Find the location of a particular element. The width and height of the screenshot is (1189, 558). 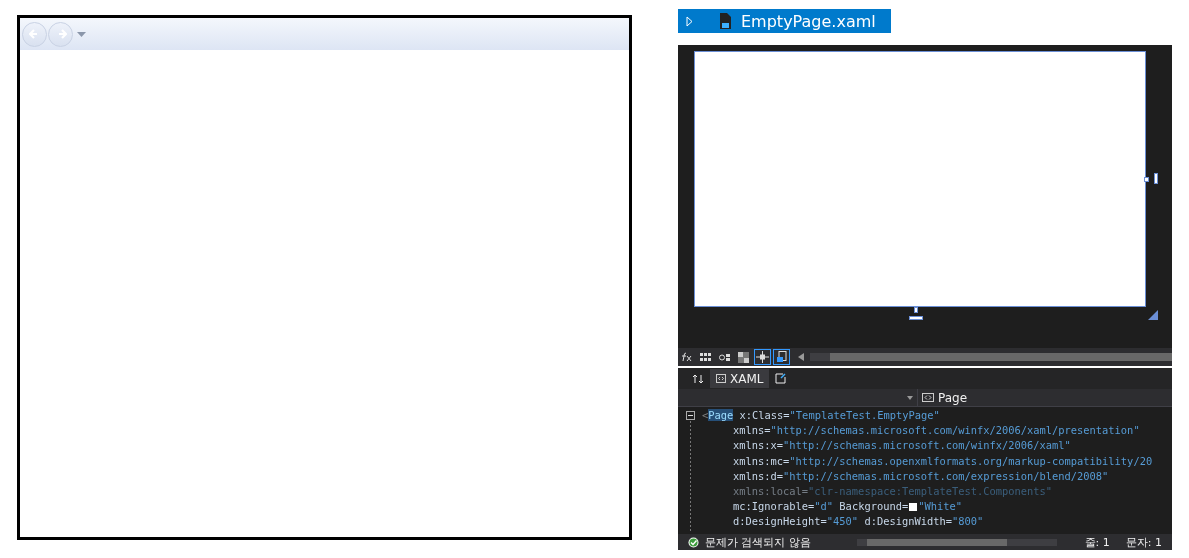

resize-corner-icon is located at coordinates (1153, 315).